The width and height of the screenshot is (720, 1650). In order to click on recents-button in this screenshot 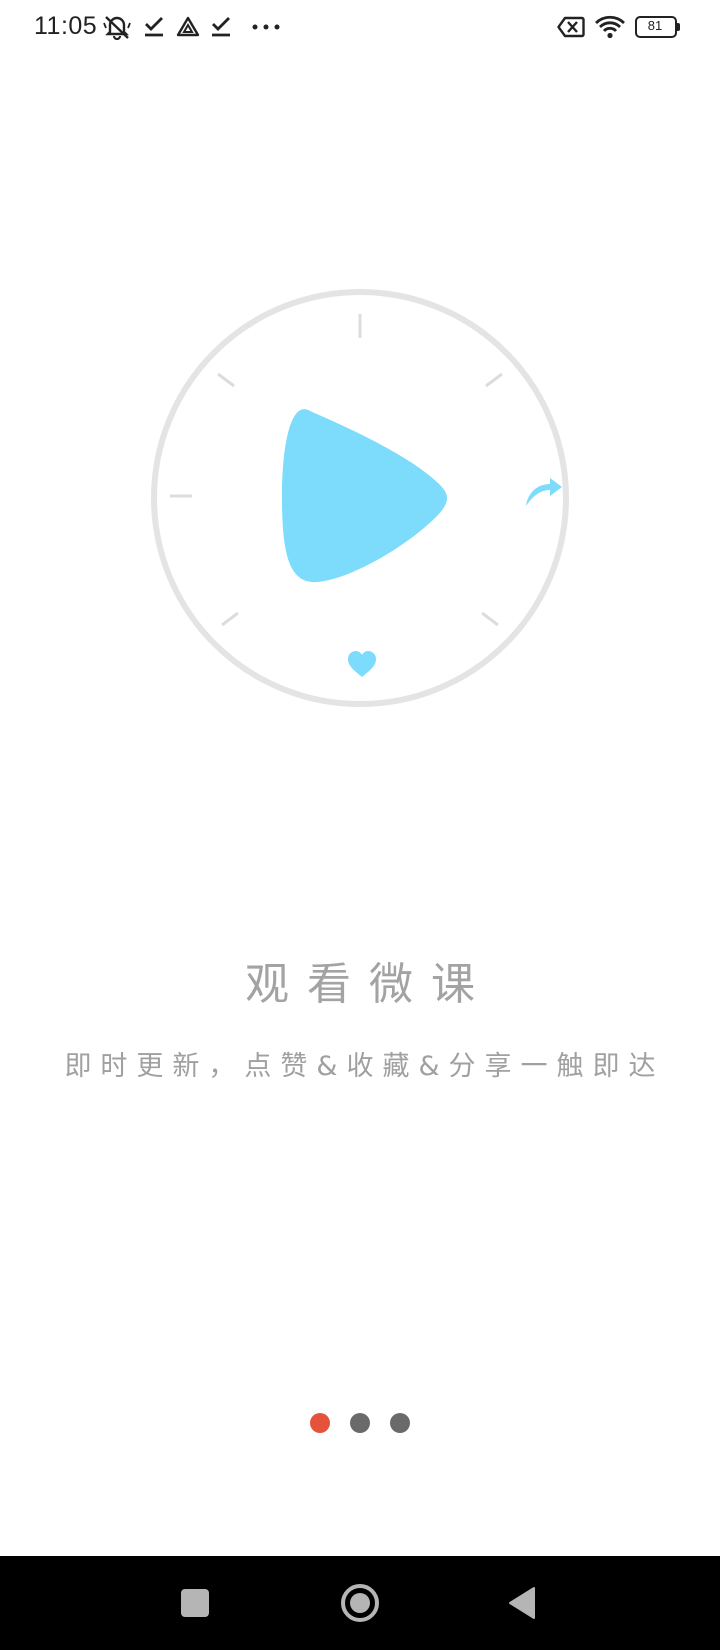, I will do `click(195, 1603)`.